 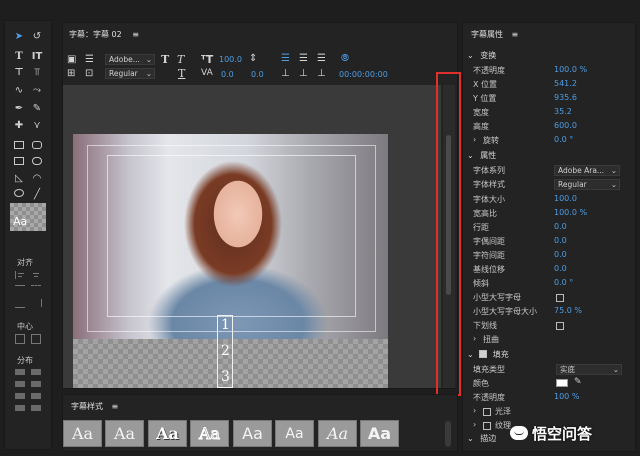 What do you see at coordinates (560, 326) in the screenshot?
I see `underline-checkbox` at bounding box center [560, 326].